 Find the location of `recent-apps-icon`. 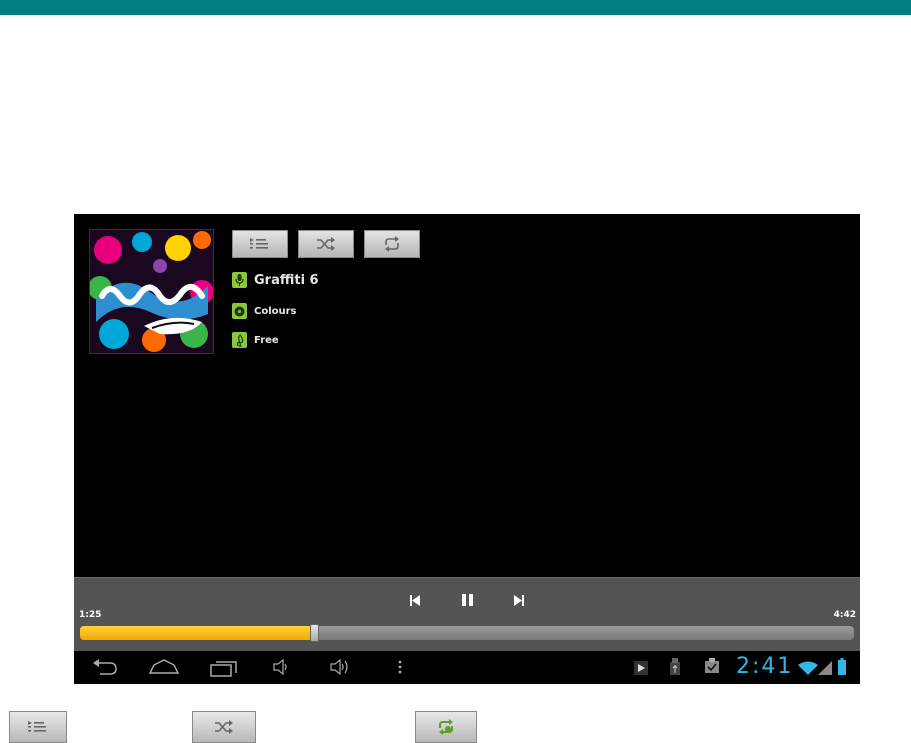

recent-apps-icon is located at coordinates (224, 668).